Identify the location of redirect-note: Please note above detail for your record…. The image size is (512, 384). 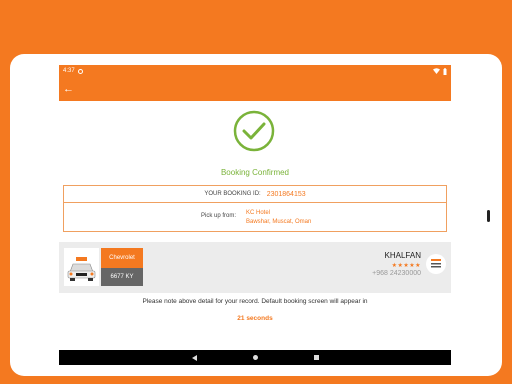
(255, 301).